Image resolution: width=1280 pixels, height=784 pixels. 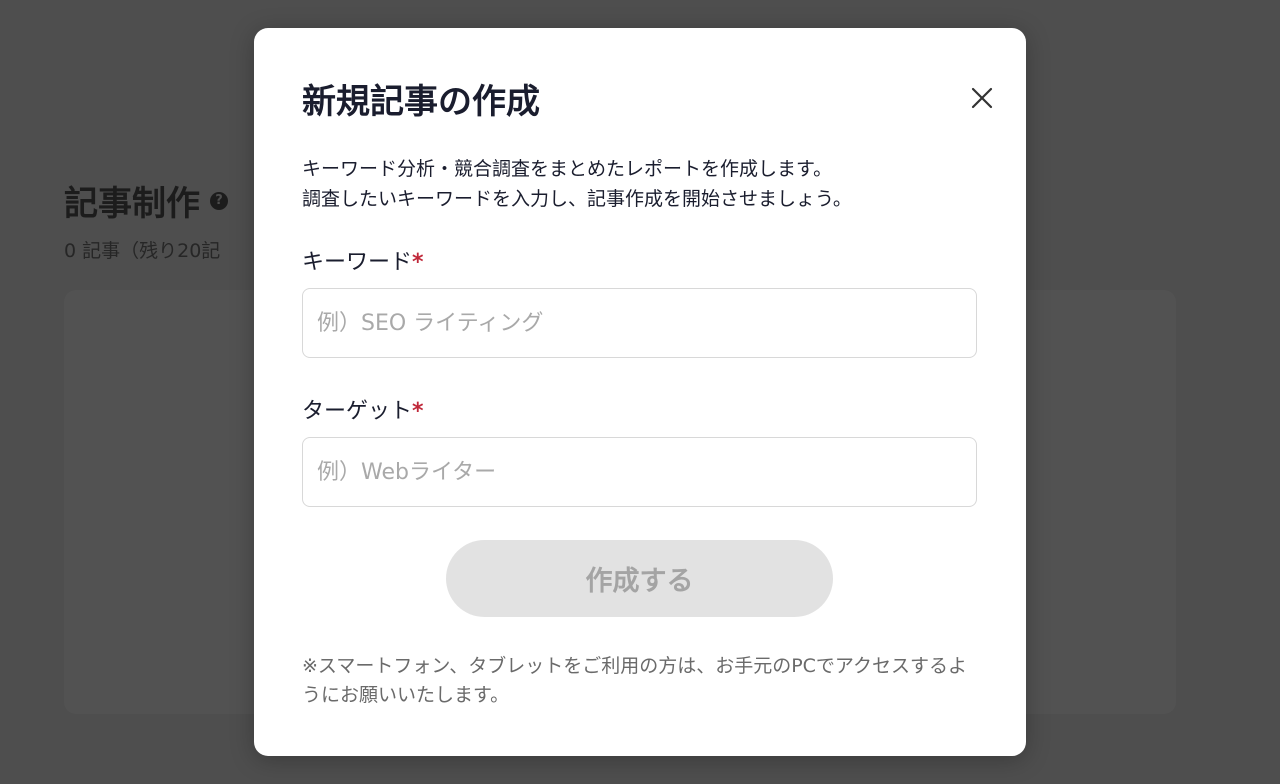 What do you see at coordinates (639, 472) in the screenshot?
I see `target-input` at bounding box center [639, 472].